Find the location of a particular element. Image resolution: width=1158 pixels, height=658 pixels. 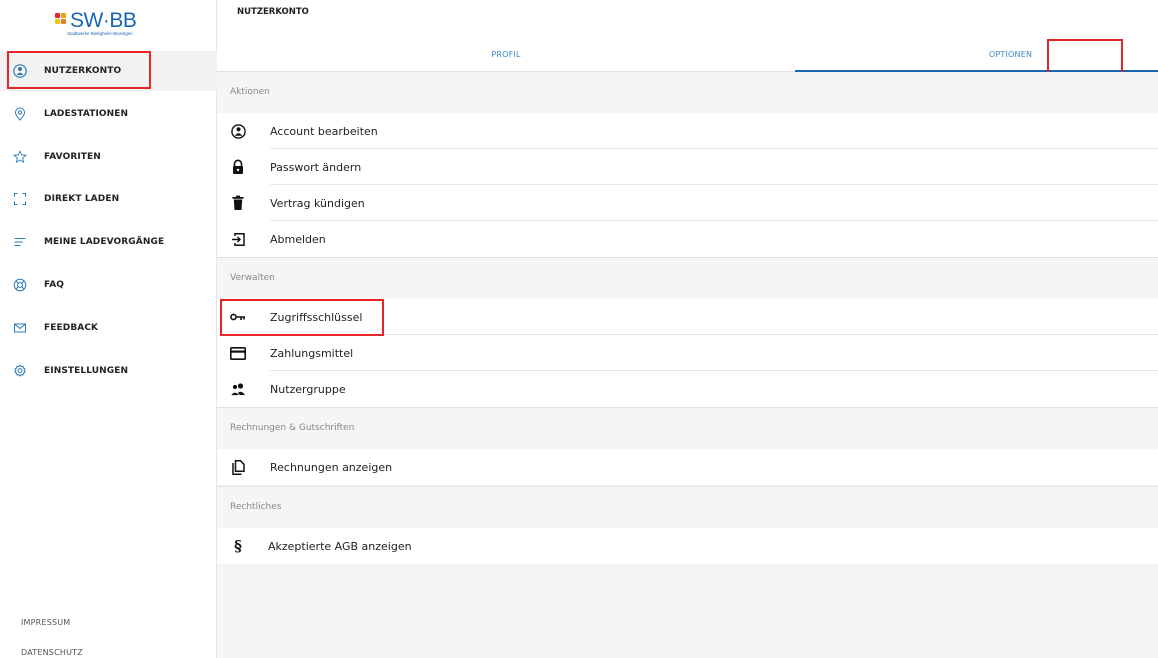

sidebar-item-meine-ladevorgaenge: MEINE LADEVORGÄNGE is located at coordinates (108, 242).